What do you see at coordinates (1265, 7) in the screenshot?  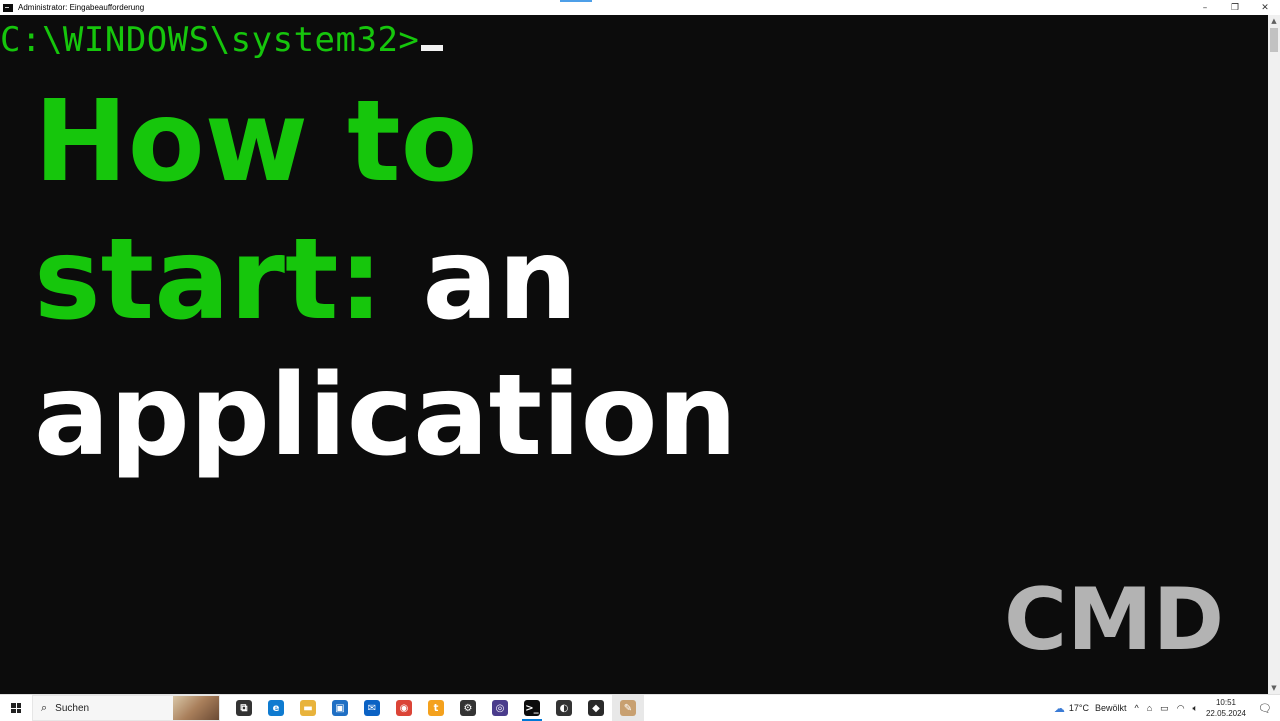 I see `close-button: ✕` at bounding box center [1265, 7].